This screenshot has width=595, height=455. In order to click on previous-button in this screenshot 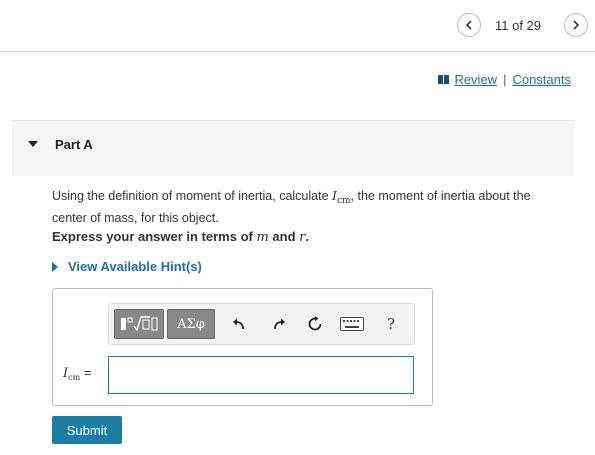, I will do `click(469, 25)`.